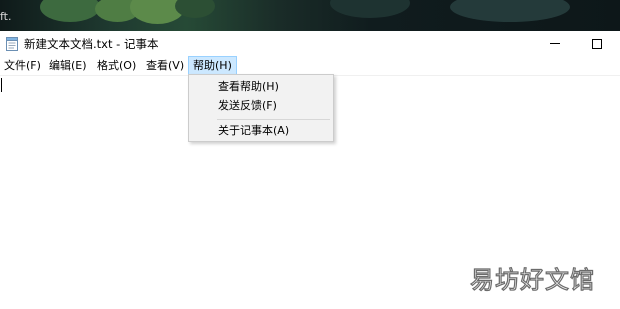 This screenshot has height=309, width=620. I want to click on menu-help: 帮助(H), so click(212, 65).